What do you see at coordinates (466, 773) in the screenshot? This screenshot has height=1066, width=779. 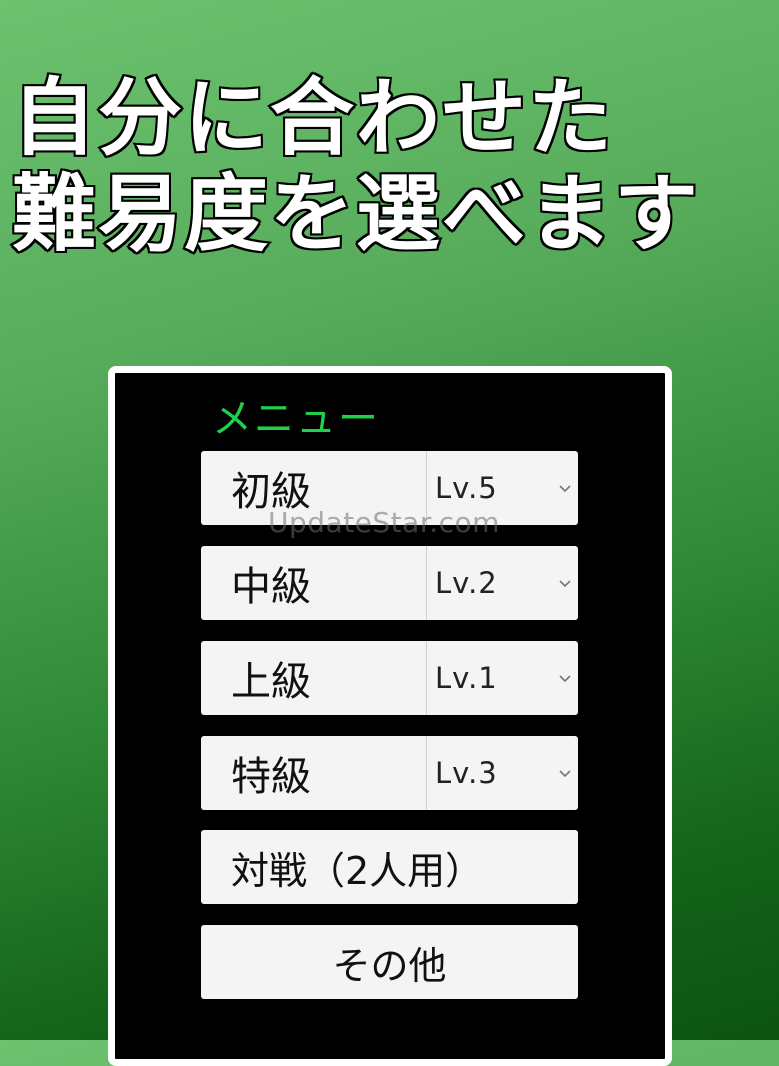 I see `level-select-value: Lv.3` at bounding box center [466, 773].